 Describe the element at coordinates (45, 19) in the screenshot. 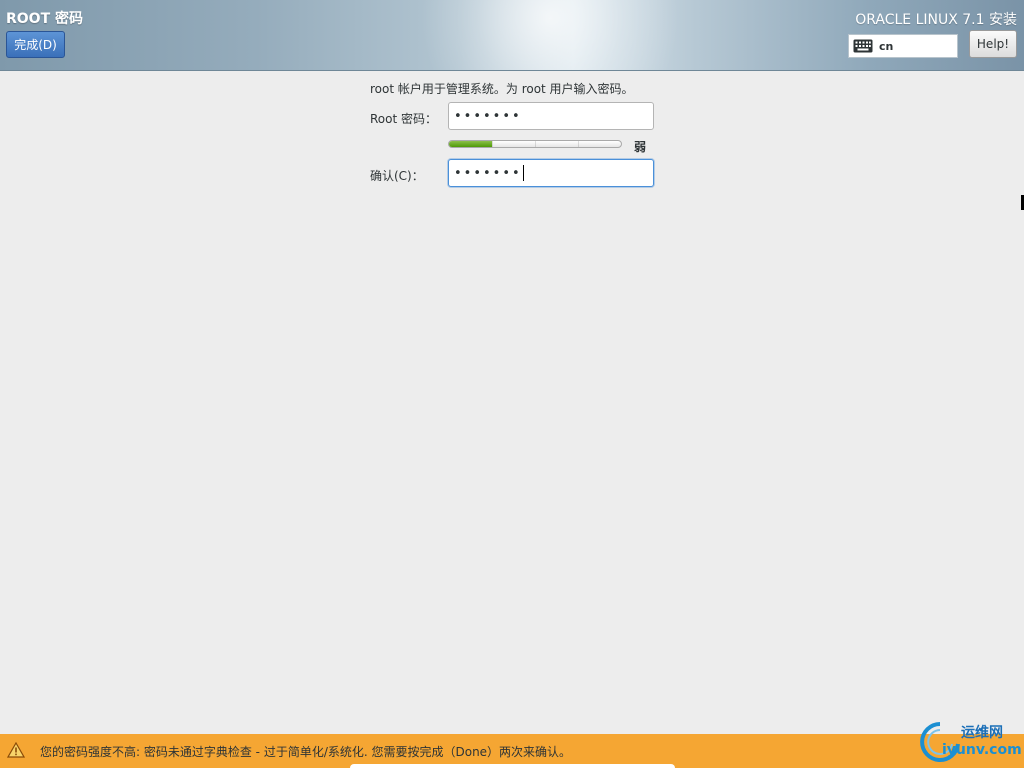

I see `spoke-title: ROOT 密码` at that location.